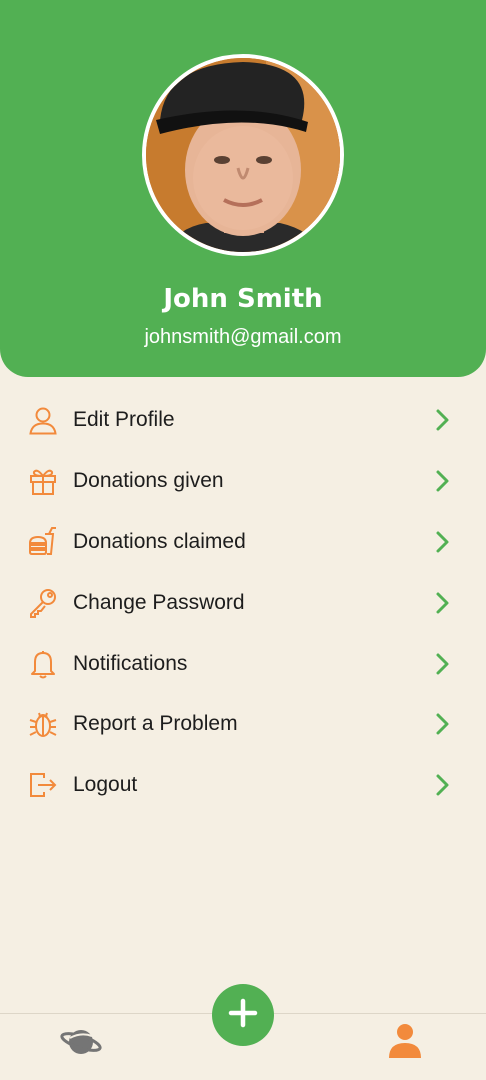 This screenshot has height=1080, width=486. I want to click on user-email: johnsmith@gmail.com, so click(243, 337).